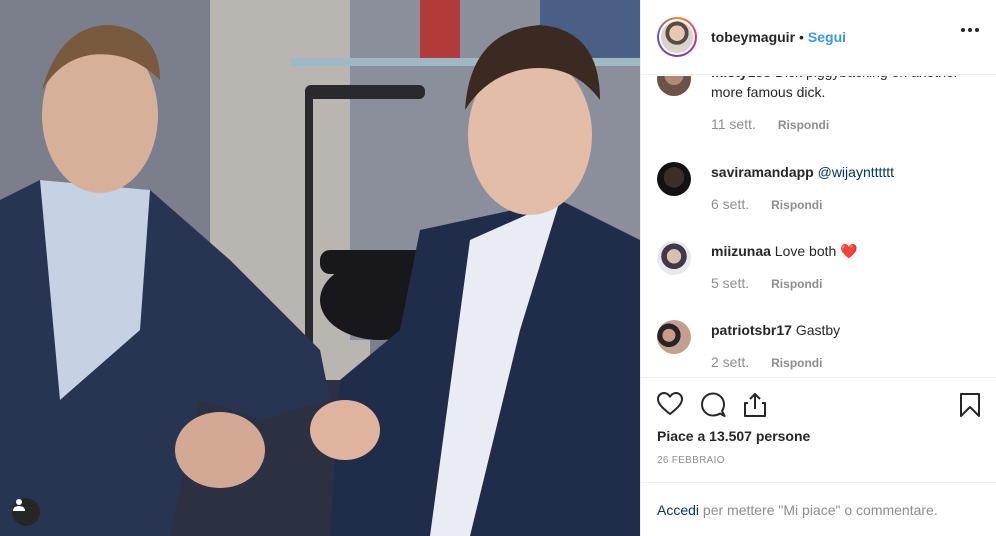  Describe the element at coordinates (805, 251) in the screenshot. I see `comment-message: Love both` at that location.